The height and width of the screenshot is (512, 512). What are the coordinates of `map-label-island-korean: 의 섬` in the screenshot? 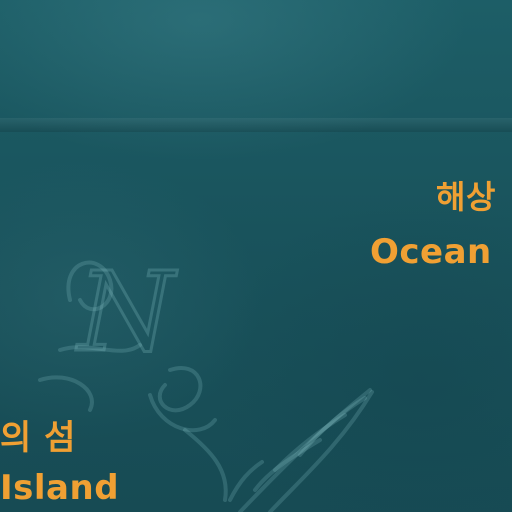 It's located at (38, 438).